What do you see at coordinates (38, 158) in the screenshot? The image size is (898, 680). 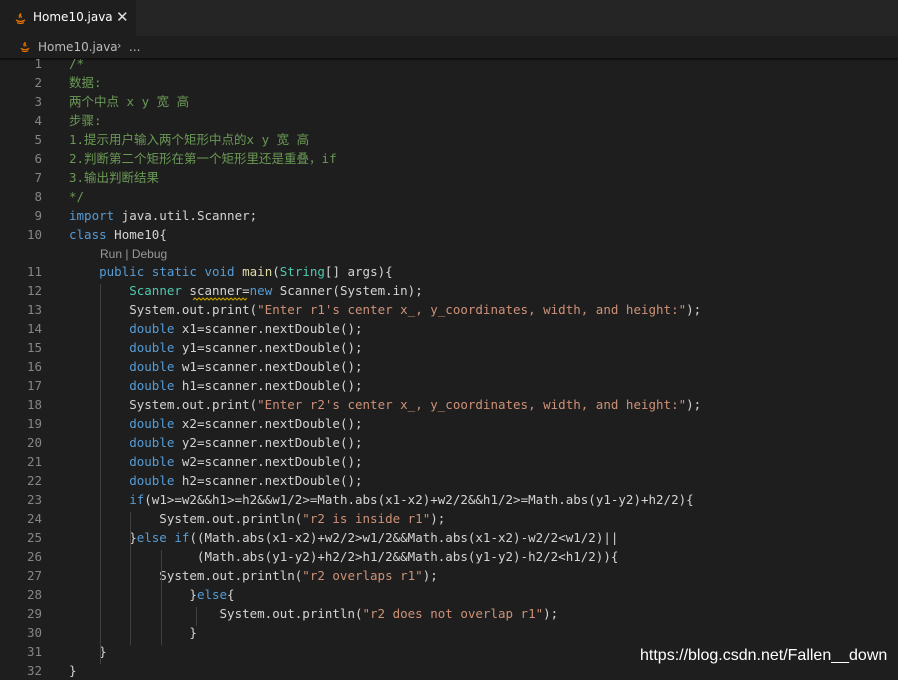 I see `line-number: 6` at bounding box center [38, 158].